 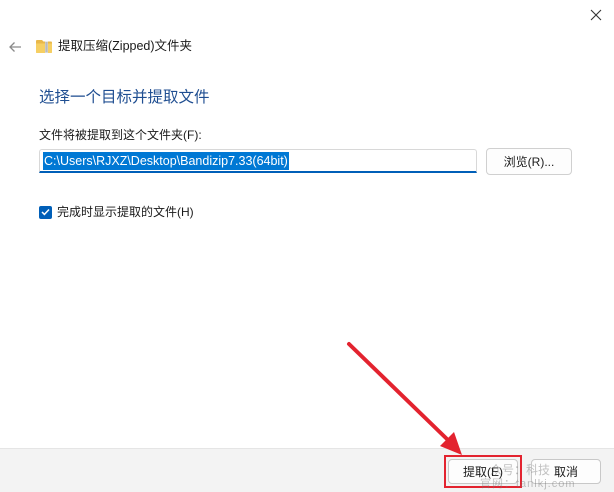 I want to click on show-extracted-files-checkbox, so click(x=45, y=212).